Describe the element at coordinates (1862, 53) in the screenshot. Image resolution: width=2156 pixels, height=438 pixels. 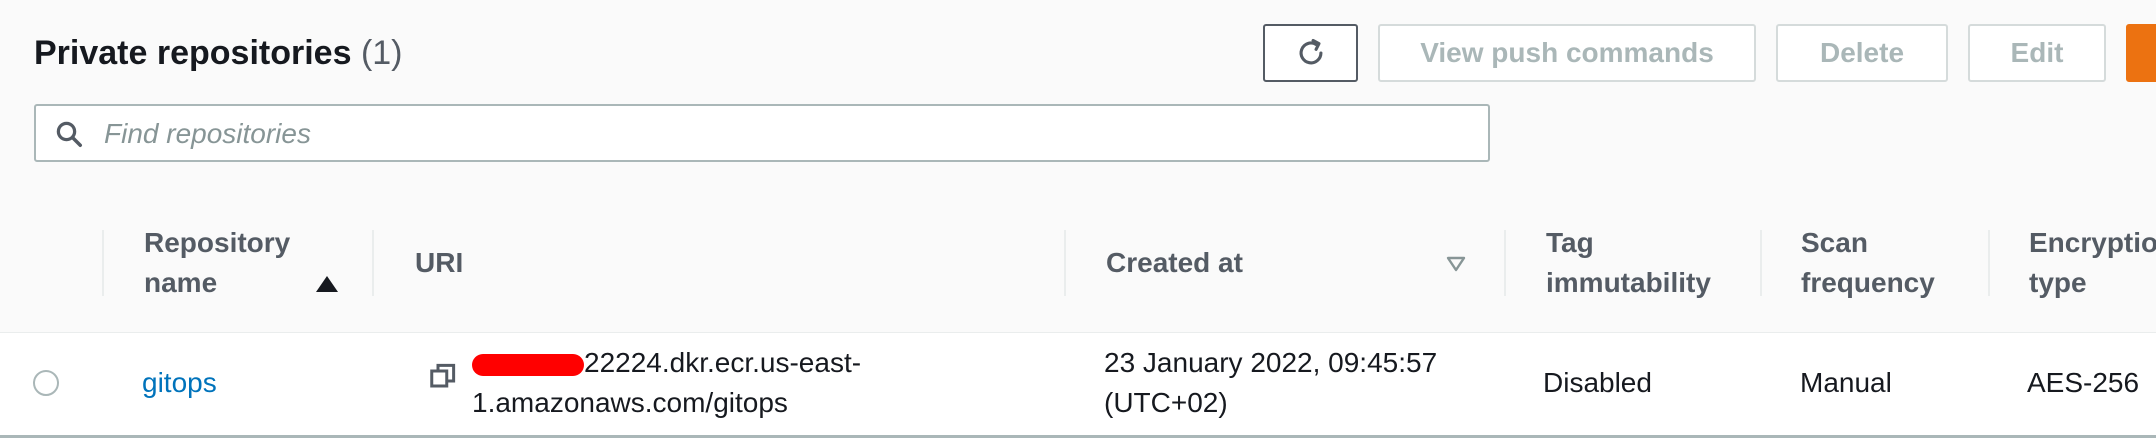
I see `delete-button: Delete` at that location.